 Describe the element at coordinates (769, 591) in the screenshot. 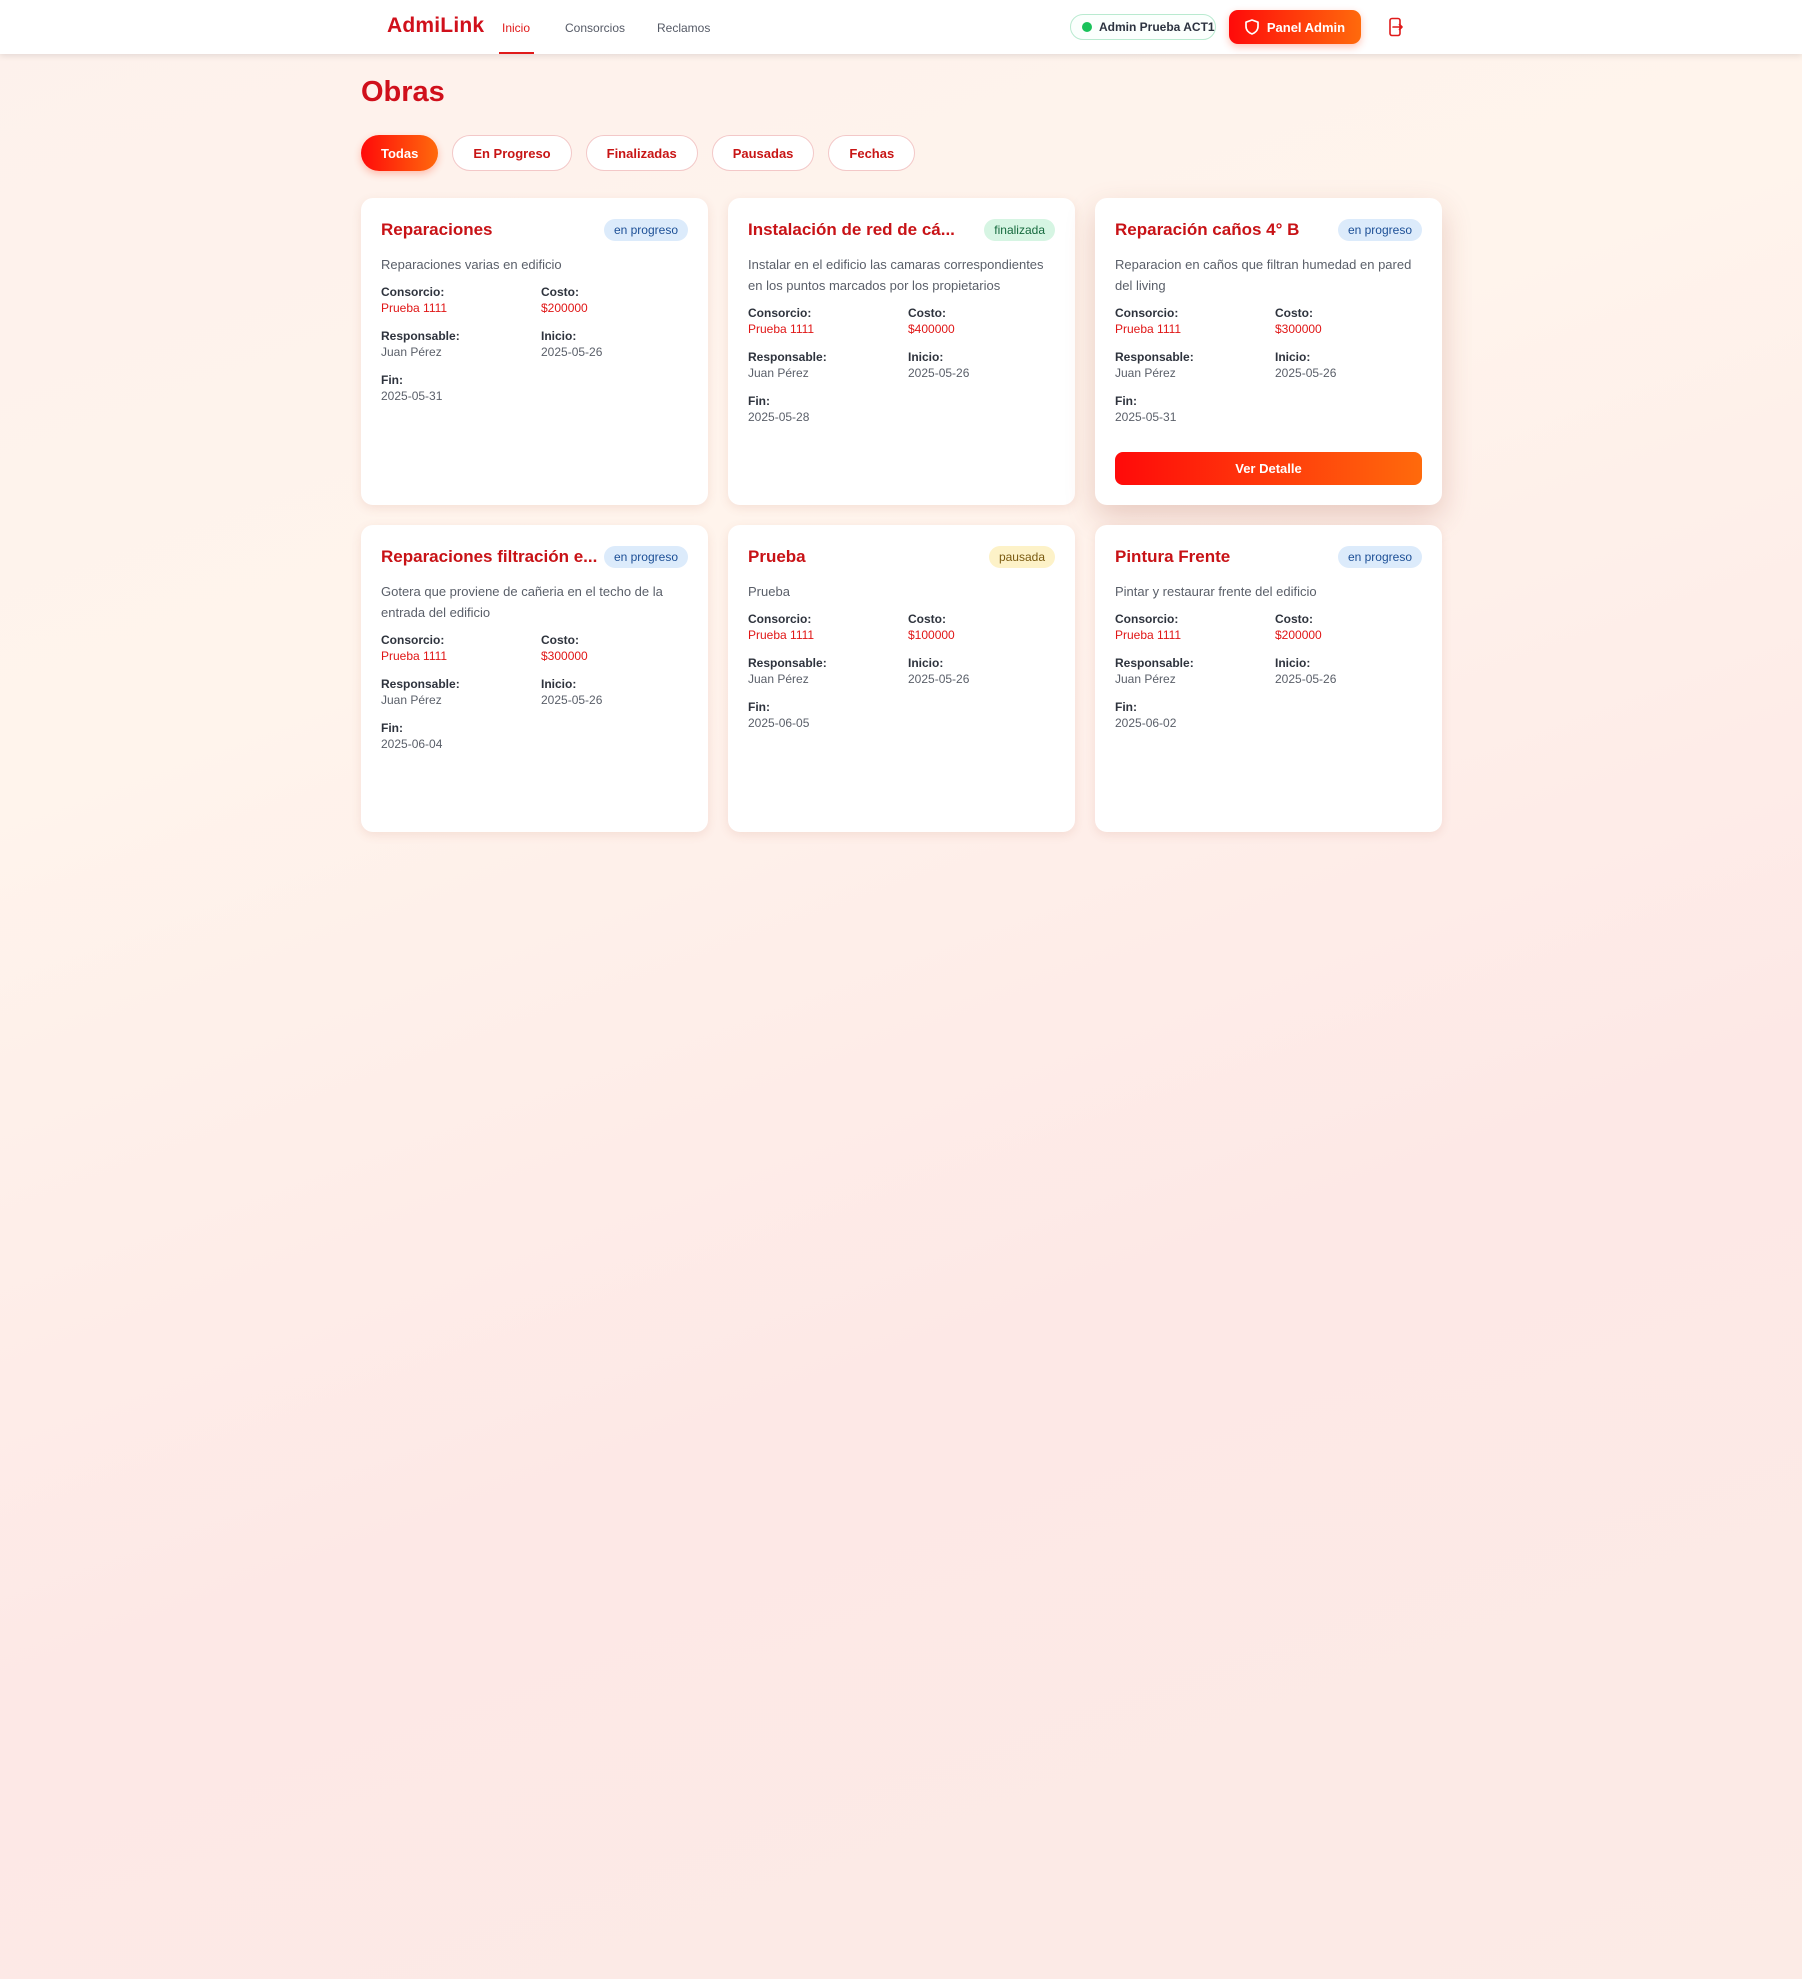

I see `obra-description: Prueba` at that location.